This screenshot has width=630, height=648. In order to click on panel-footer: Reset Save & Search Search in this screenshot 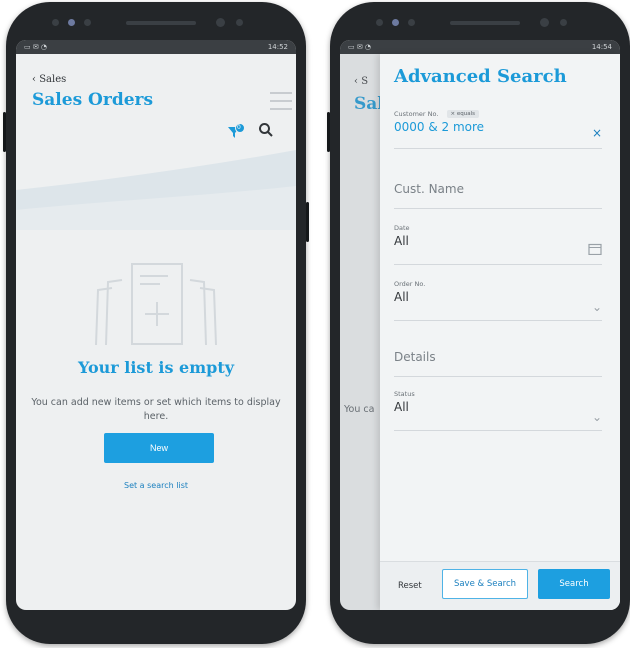, I will do `click(500, 585)`.